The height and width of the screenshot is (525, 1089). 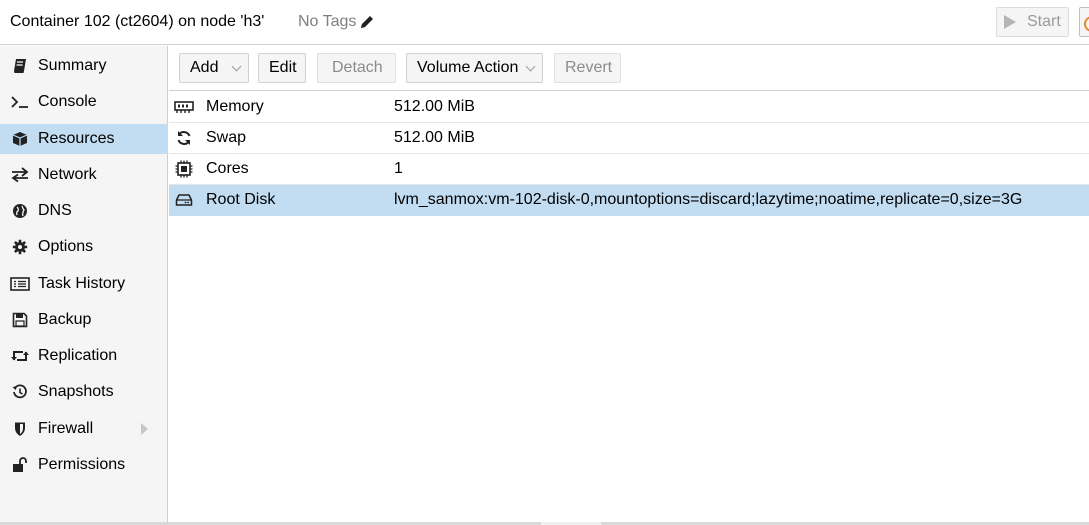 What do you see at coordinates (629, 138) in the screenshot?
I see `table-row: Swap 512.00 MiB` at bounding box center [629, 138].